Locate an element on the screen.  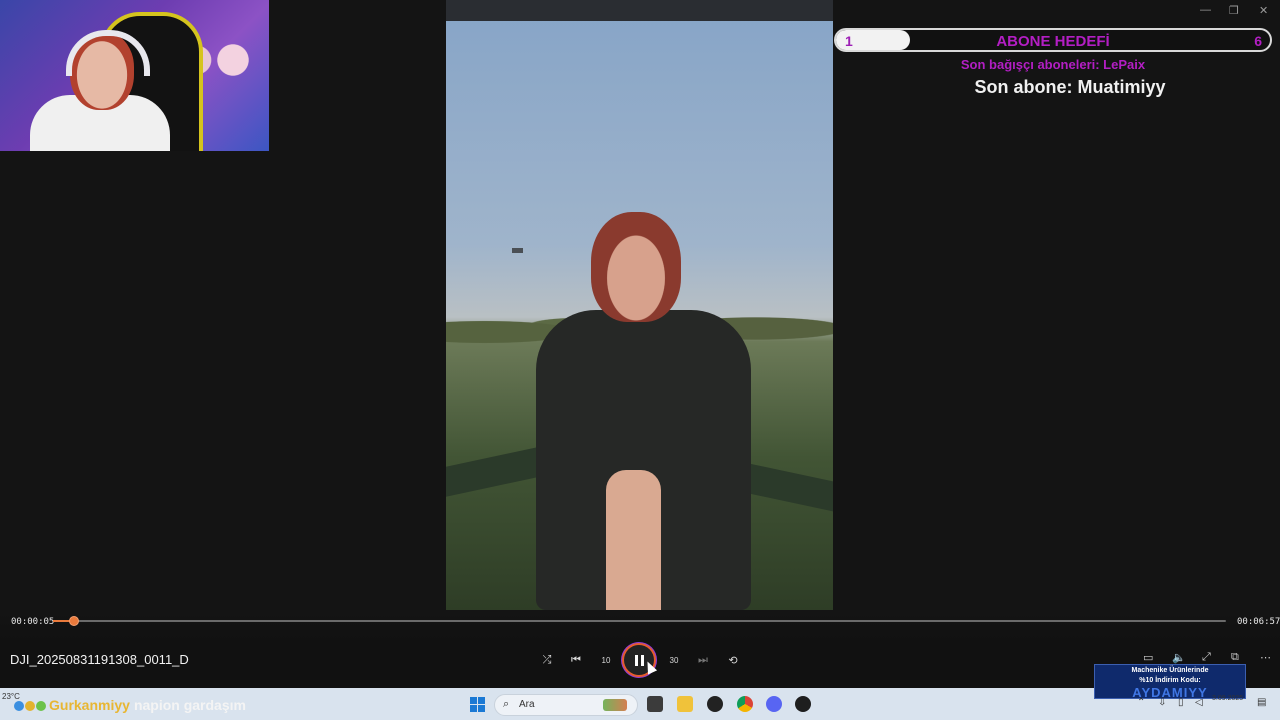
taskbar-search: ⌕ Ara is located at coordinates (566, 705).